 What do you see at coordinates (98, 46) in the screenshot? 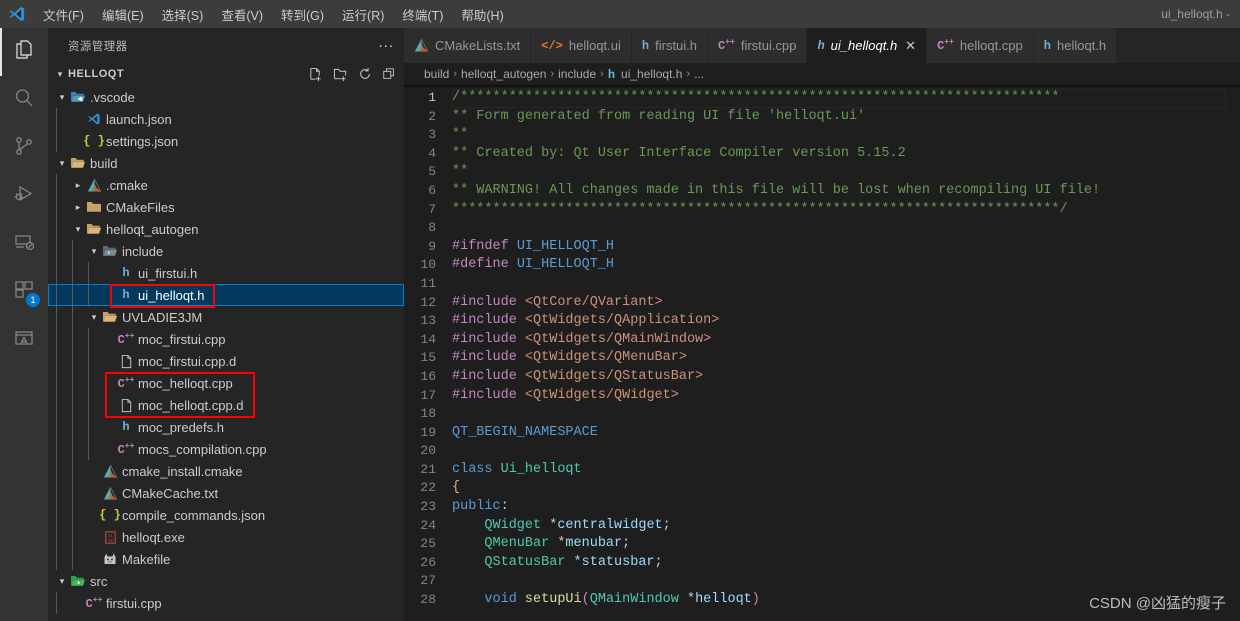
I see `sidebar-title-label: 资源管理器` at bounding box center [98, 46].